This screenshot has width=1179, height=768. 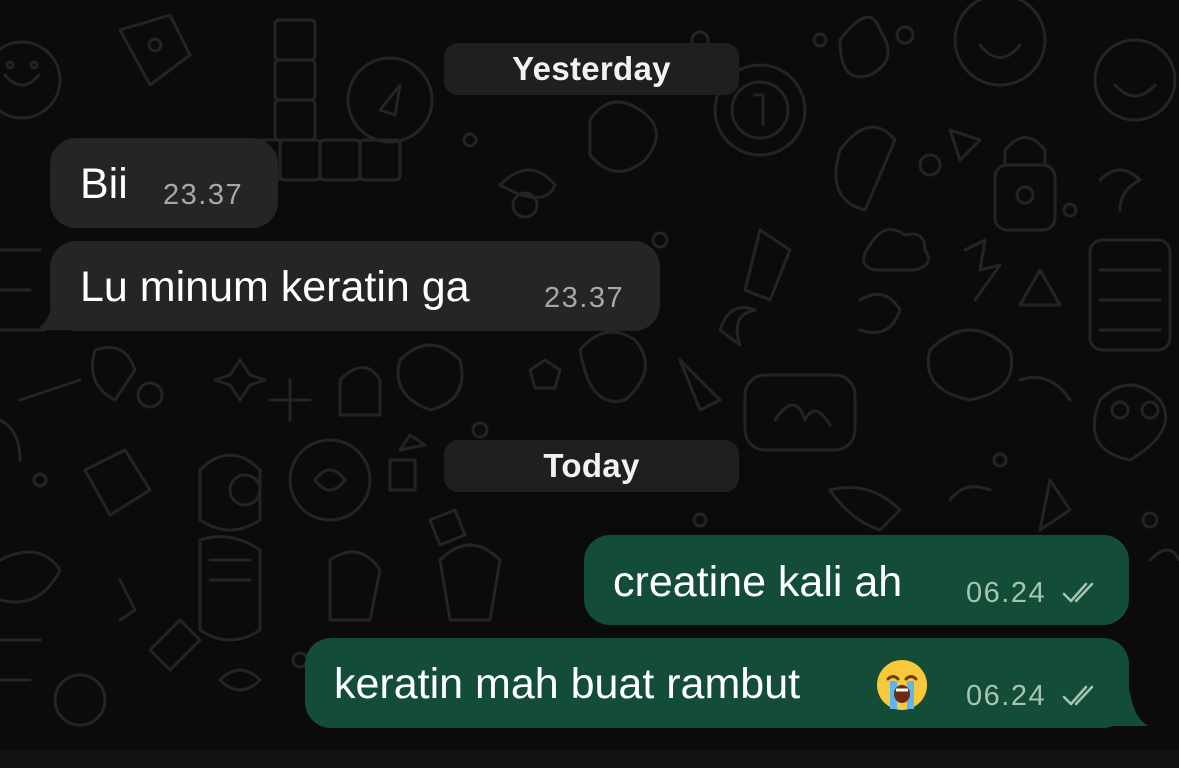 I want to click on message-text: Bii, so click(x=104, y=184).